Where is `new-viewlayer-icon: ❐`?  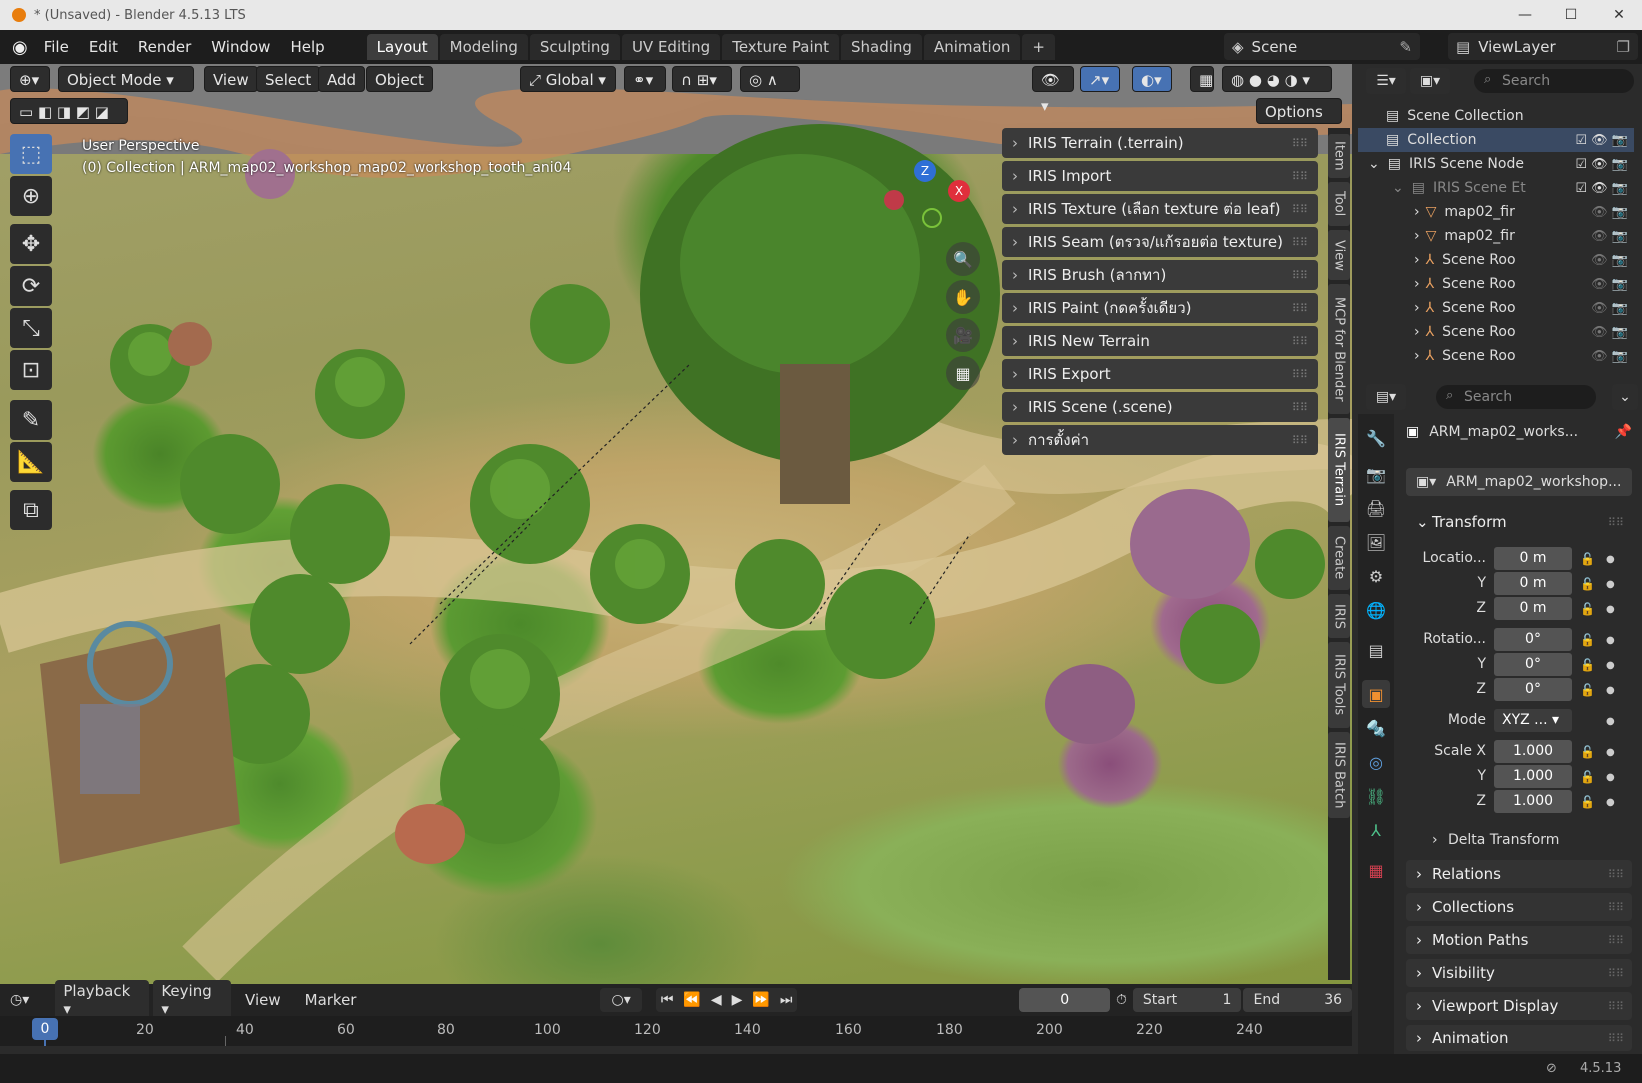
new-viewlayer-icon: ❐ is located at coordinates (1623, 47).